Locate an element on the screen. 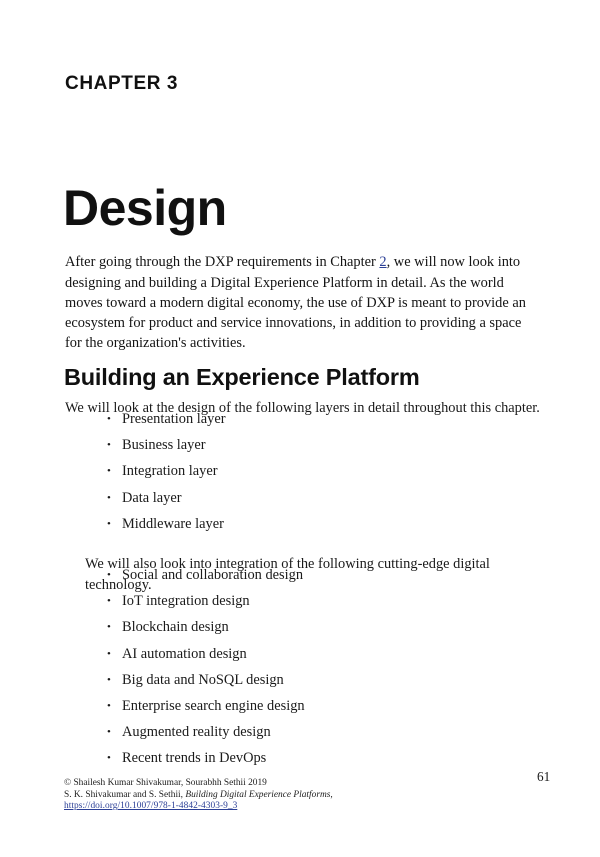  list-item-label: Enterprise search engine design is located at coordinates (213, 705).